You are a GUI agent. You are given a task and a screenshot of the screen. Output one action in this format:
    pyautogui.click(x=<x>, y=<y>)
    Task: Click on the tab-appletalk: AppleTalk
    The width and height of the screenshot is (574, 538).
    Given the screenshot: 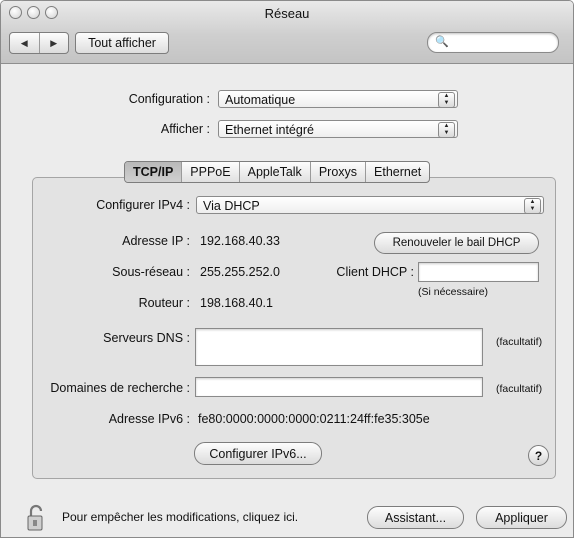 What is the action you would take?
    pyautogui.click(x=275, y=172)
    